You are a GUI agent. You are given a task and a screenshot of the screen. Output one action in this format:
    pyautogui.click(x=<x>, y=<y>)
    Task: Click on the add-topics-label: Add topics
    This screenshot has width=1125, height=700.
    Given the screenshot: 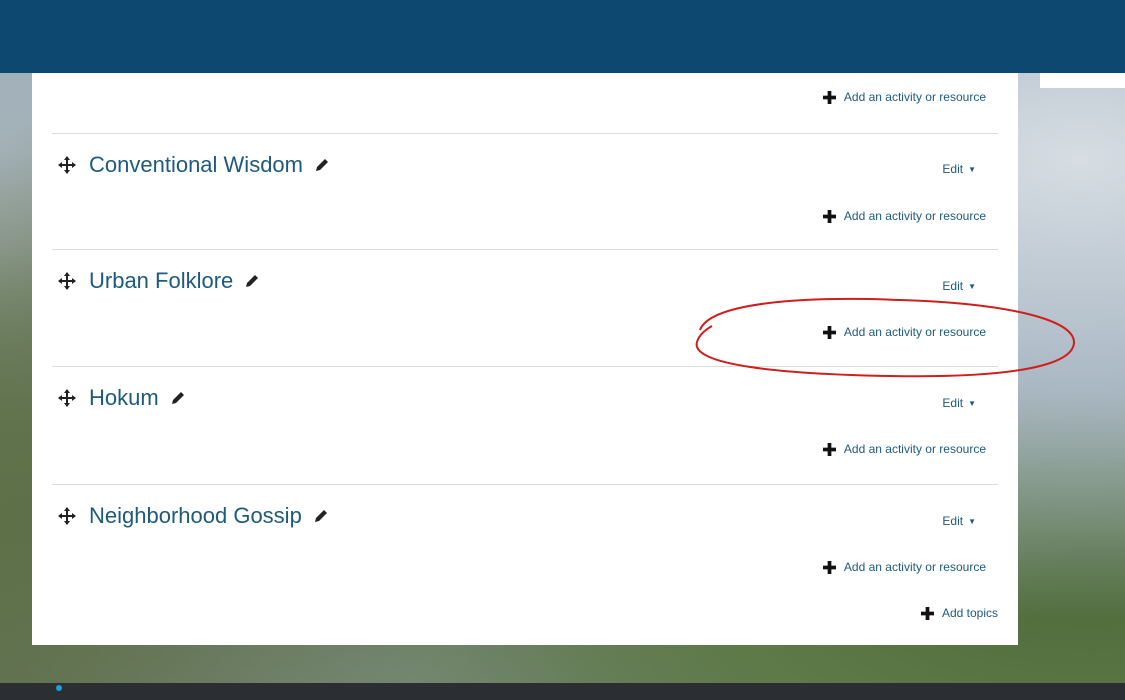 What is the action you would take?
    pyautogui.click(x=969, y=613)
    